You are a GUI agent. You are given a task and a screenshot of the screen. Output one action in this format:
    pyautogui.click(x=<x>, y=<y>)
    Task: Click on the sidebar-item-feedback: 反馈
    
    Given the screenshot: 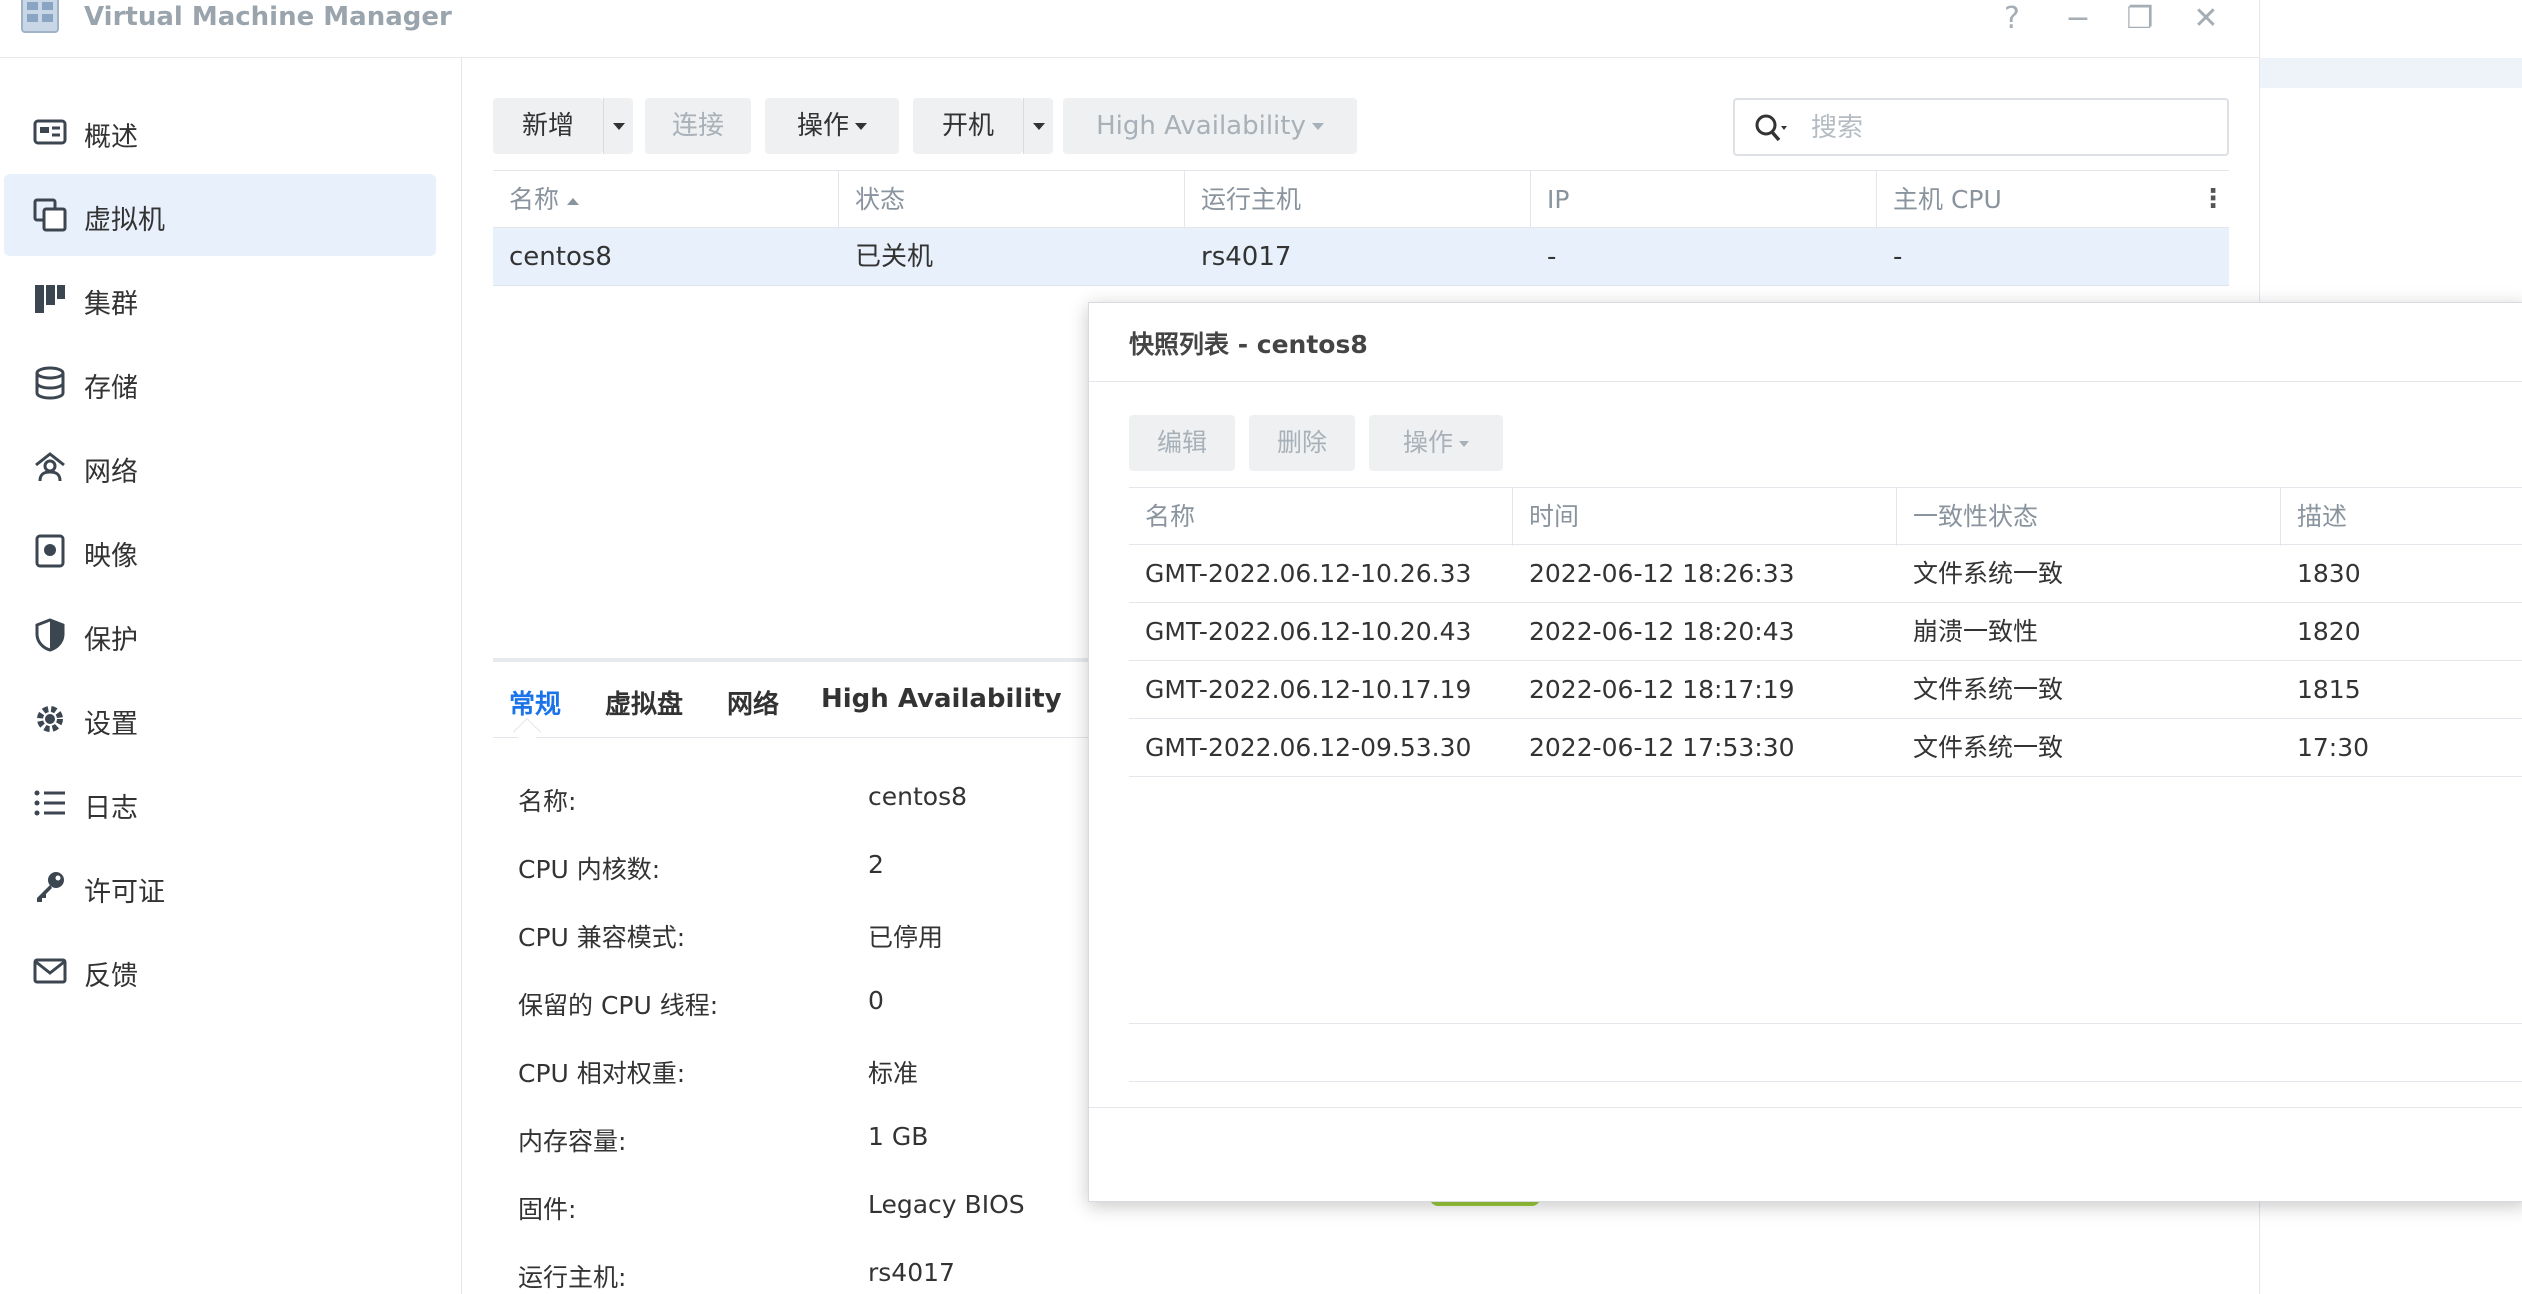 What is the action you would take?
    pyautogui.click(x=220, y=971)
    